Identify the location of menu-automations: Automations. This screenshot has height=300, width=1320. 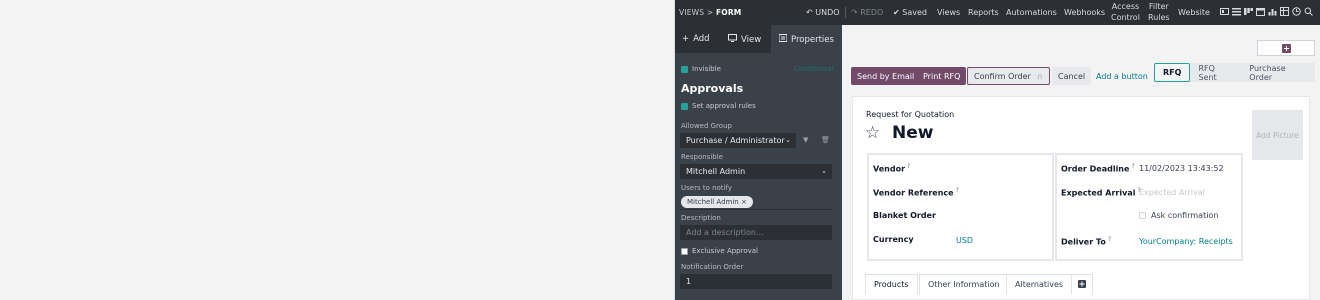
(1031, 12).